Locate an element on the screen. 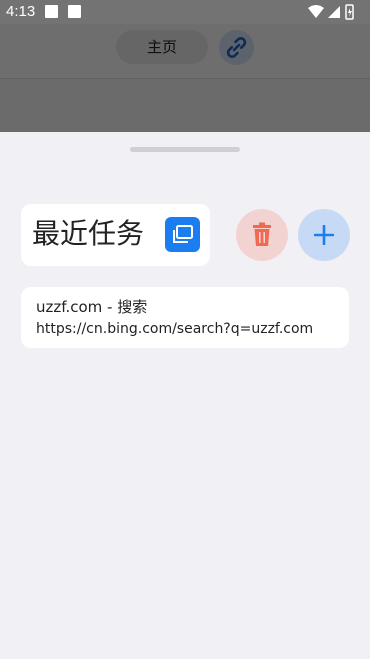 The width and height of the screenshot is (370, 659). task-title: uzzf.com - 搜索 is located at coordinates (92, 307).